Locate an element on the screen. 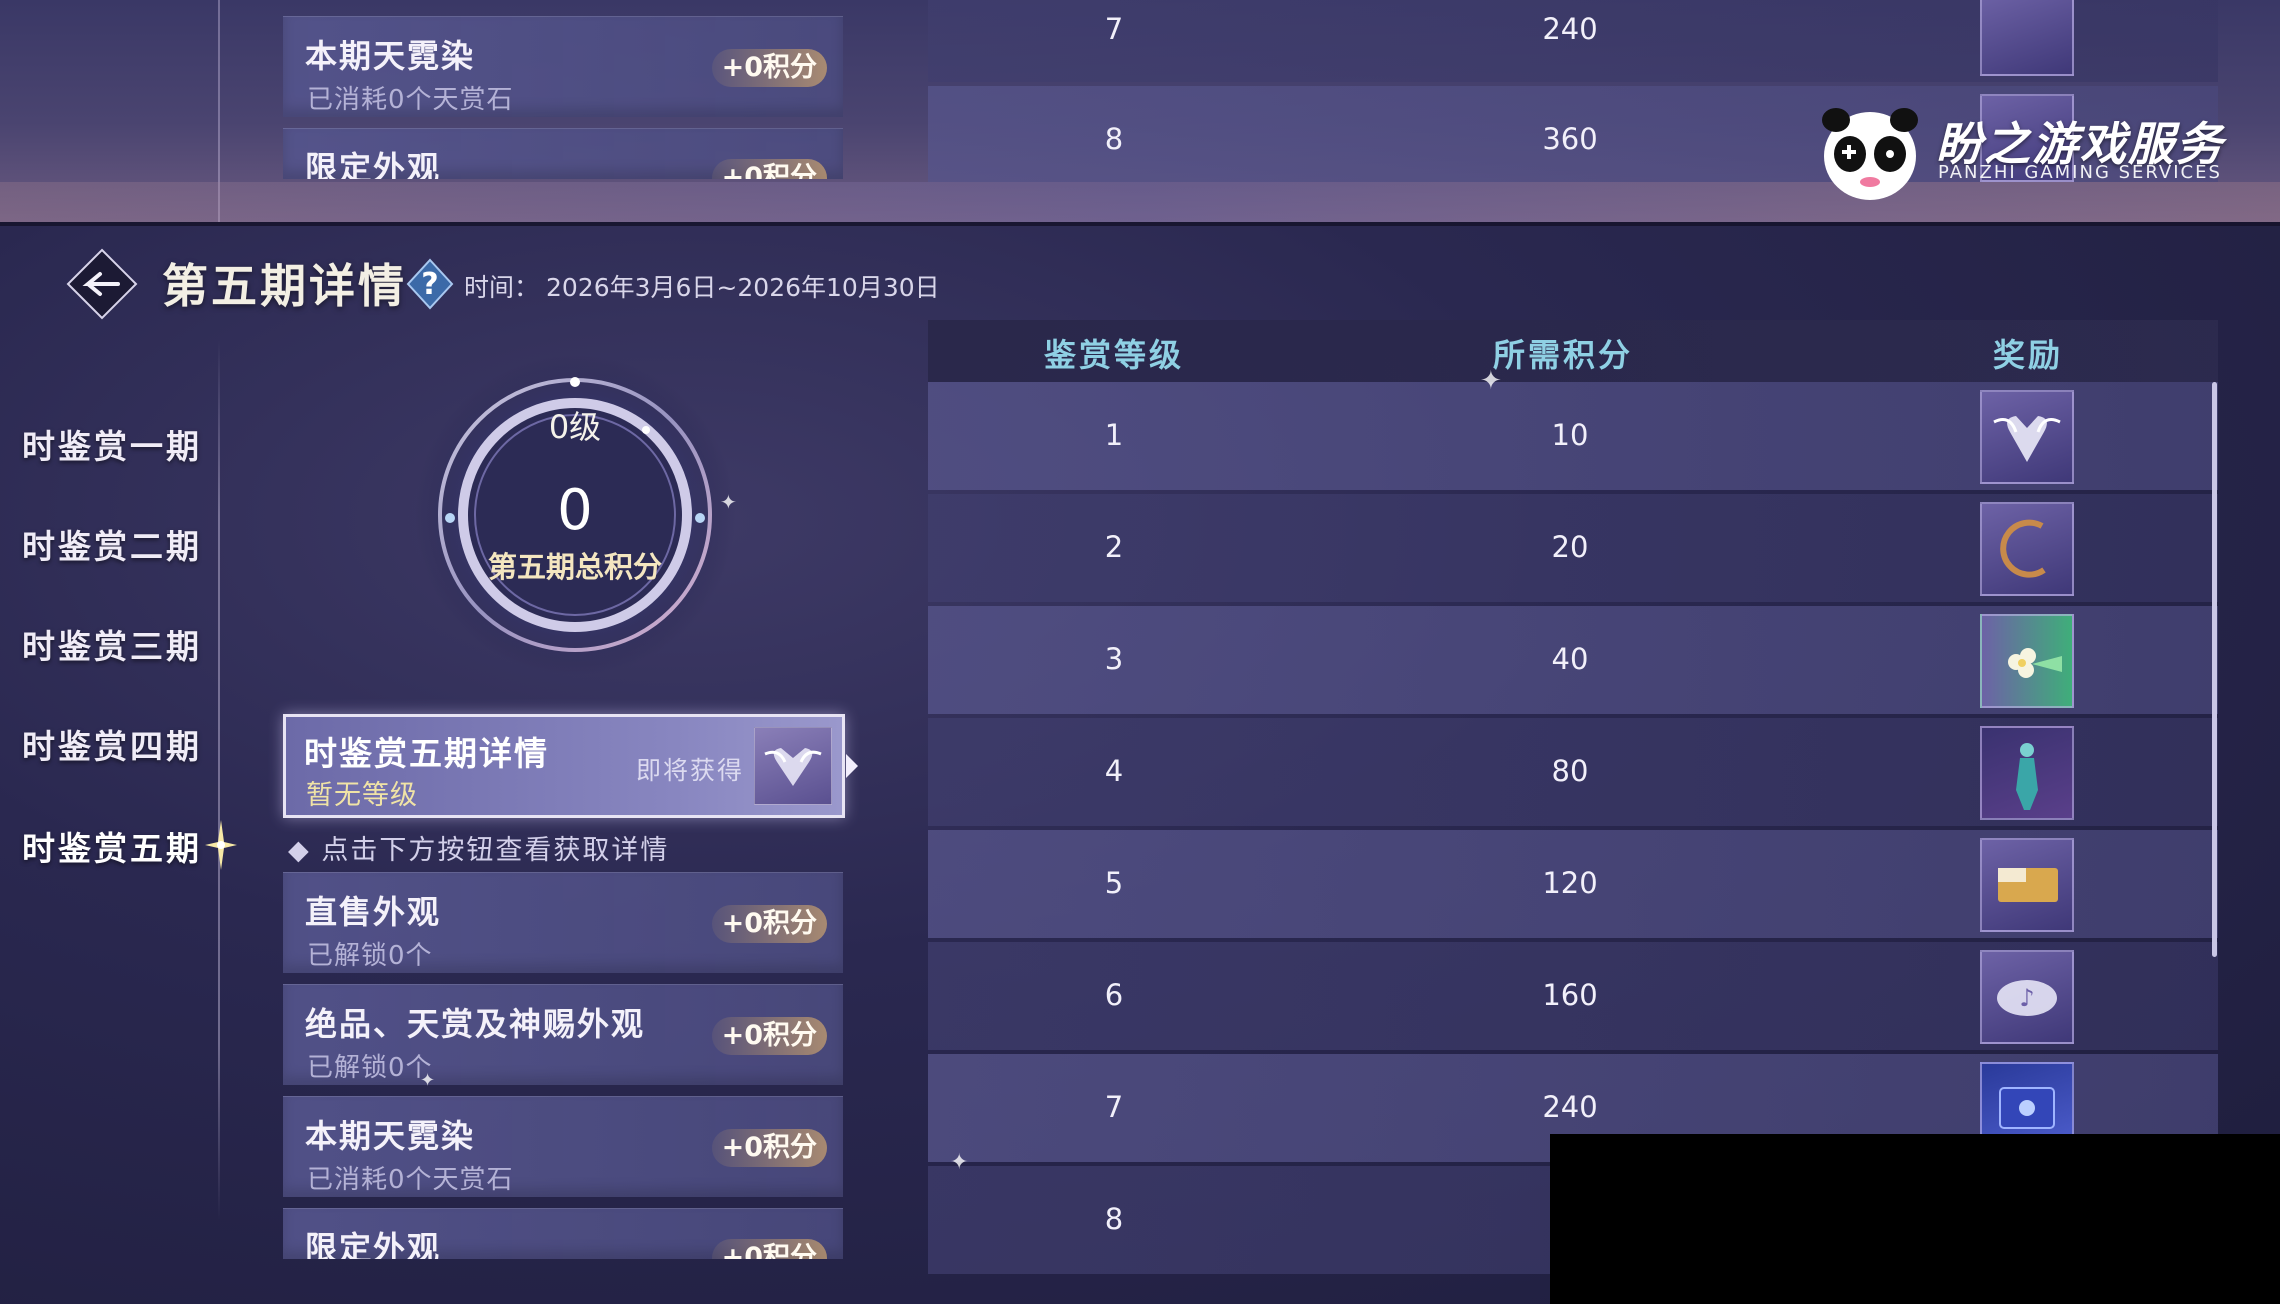 This screenshot has height=1304, width=2280. occluding-black-box is located at coordinates (1915, 1219).